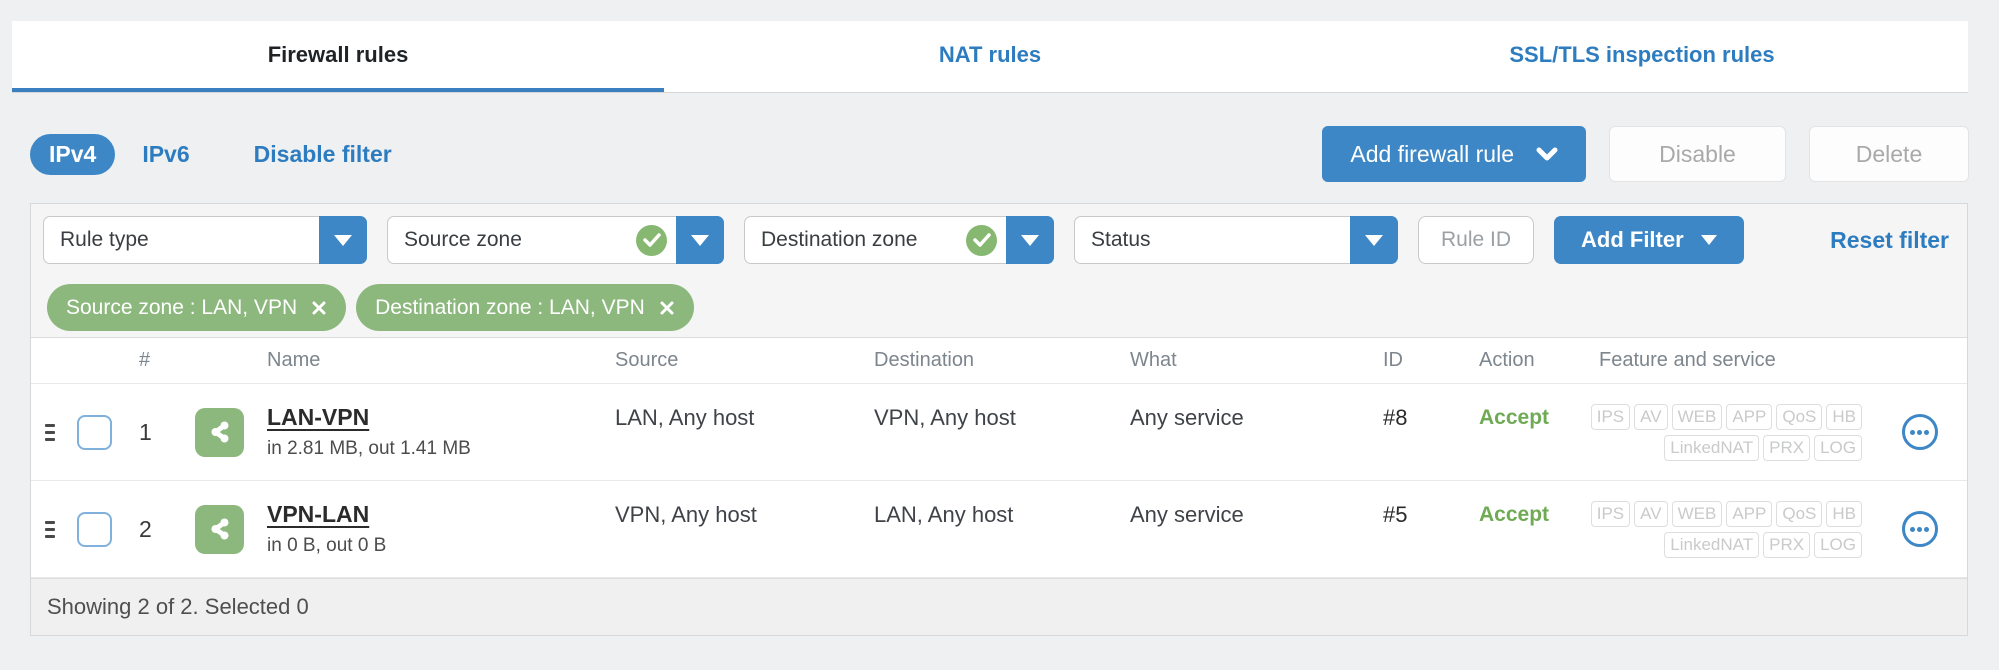  I want to click on rule-name-cell: VPN-LAN in 0 B, out 0 B, so click(397, 529).